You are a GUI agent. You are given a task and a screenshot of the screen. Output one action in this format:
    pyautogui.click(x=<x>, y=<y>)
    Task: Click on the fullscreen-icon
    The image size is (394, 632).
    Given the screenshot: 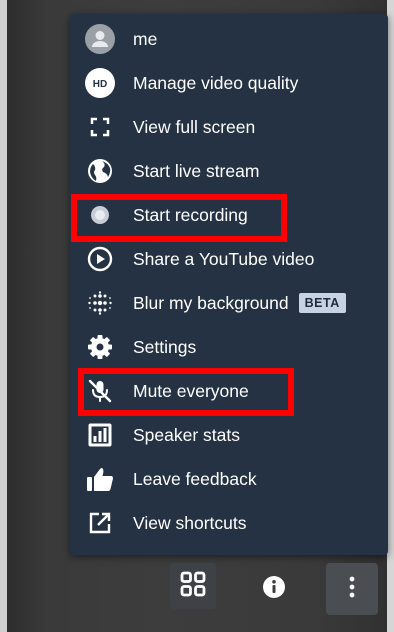 What is the action you would take?
    pyautogui.click(x=100, y=127)
    